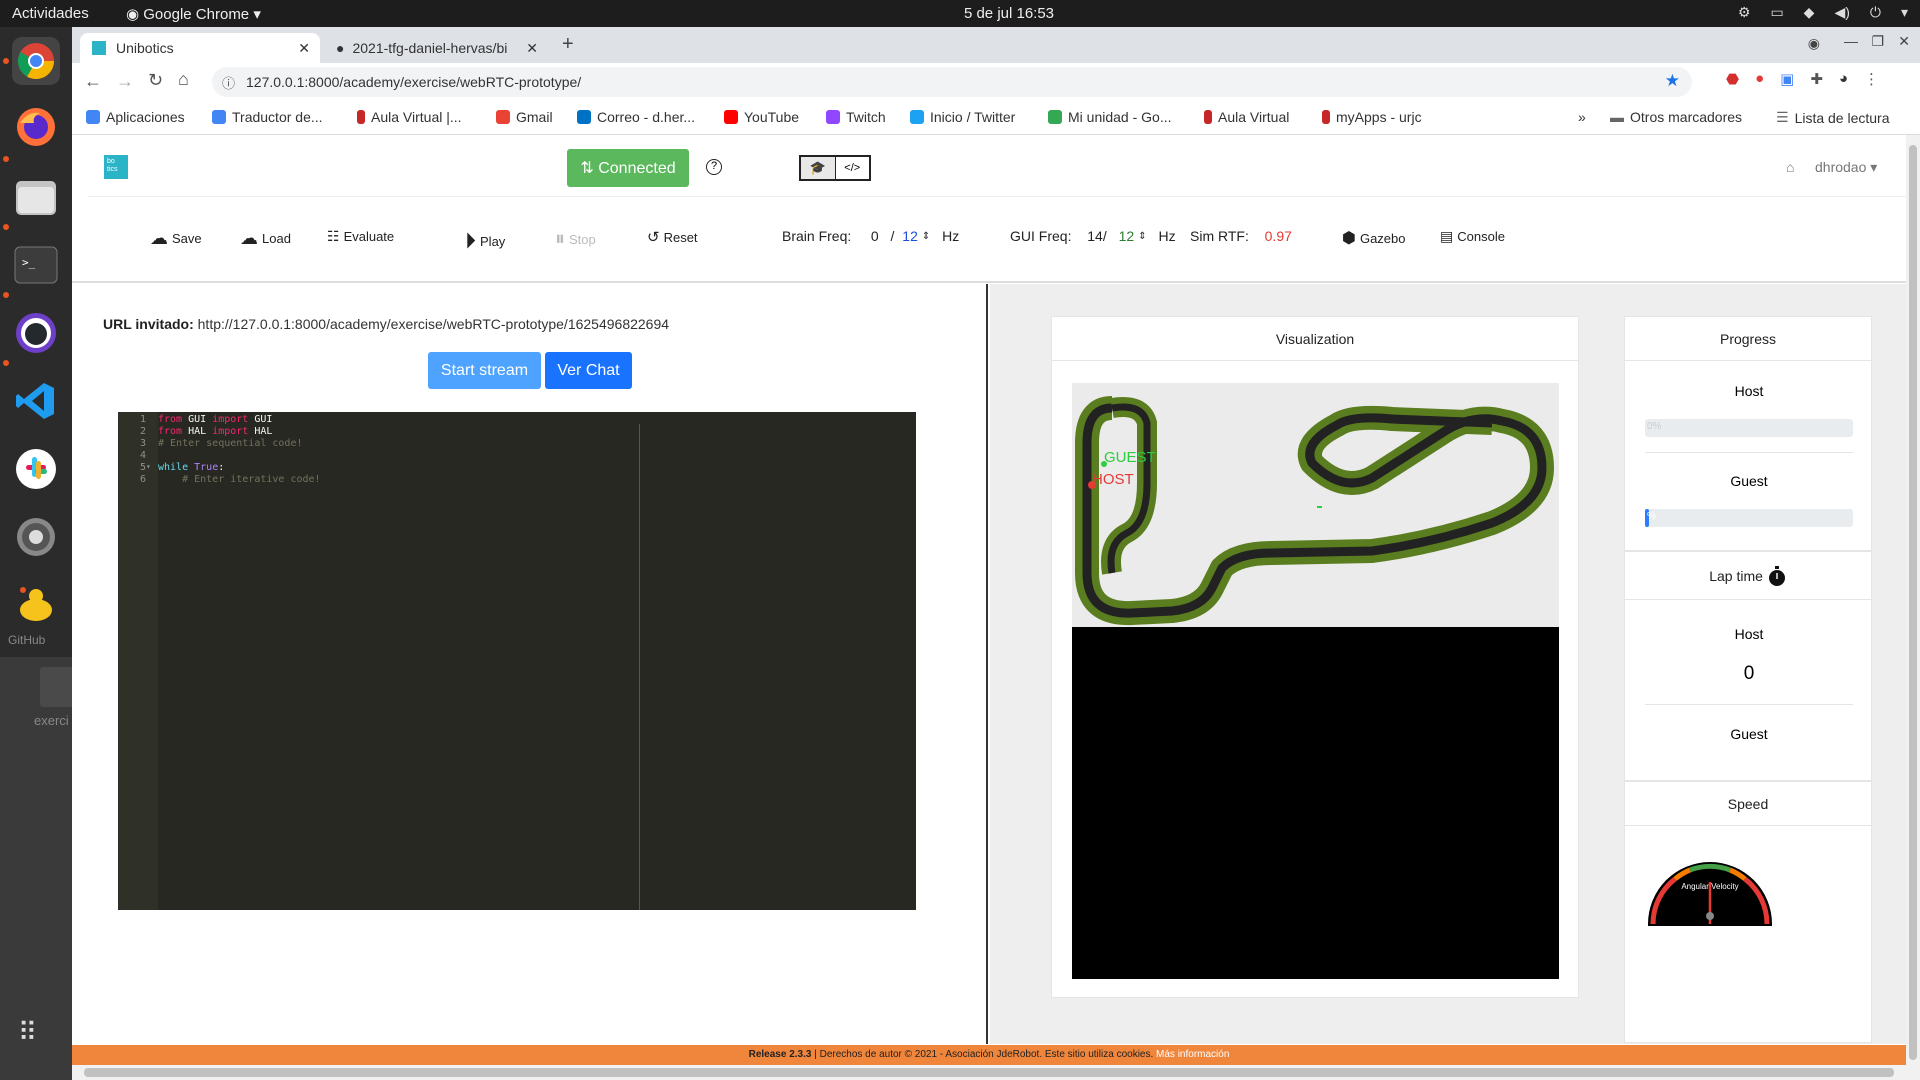 This screenshot has height=1080, width=1920. What do you see at coordinates (1744, 12) in the screenshot?
I see `network-tray-icon: ⚙` at bounding box center [1744, 12].